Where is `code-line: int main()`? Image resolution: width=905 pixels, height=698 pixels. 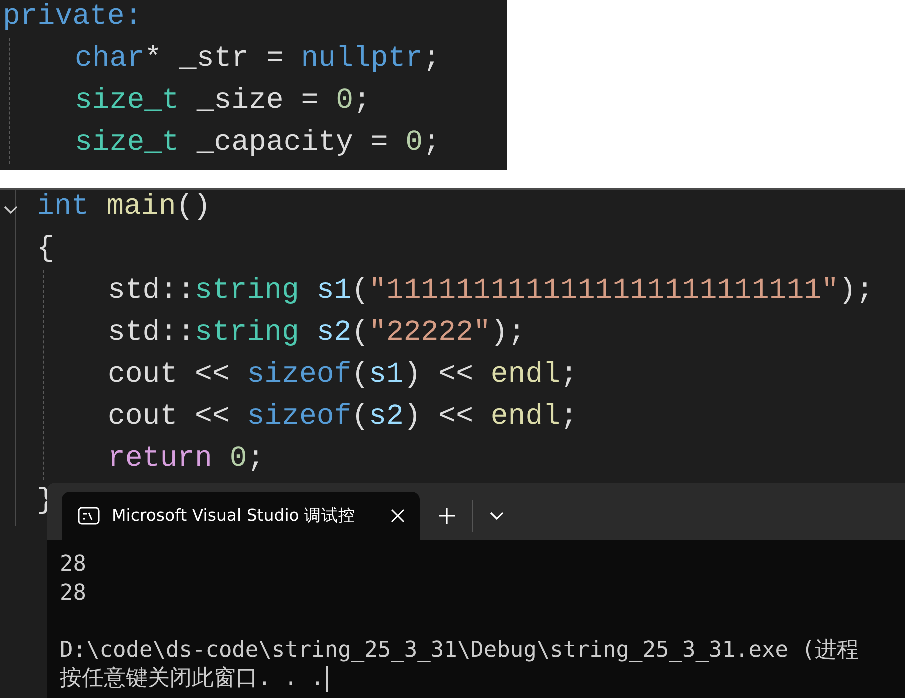
code-line: int main() is located at coordinates (124, 207).